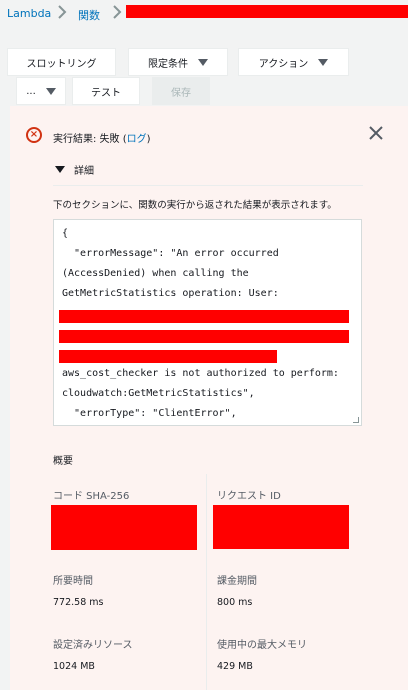 This screenshot has width=408, height=690. What do you see at coordinates (124, 527) in the screenshot?
I see `redacted-code-sha` at bounding box center [124, 527].